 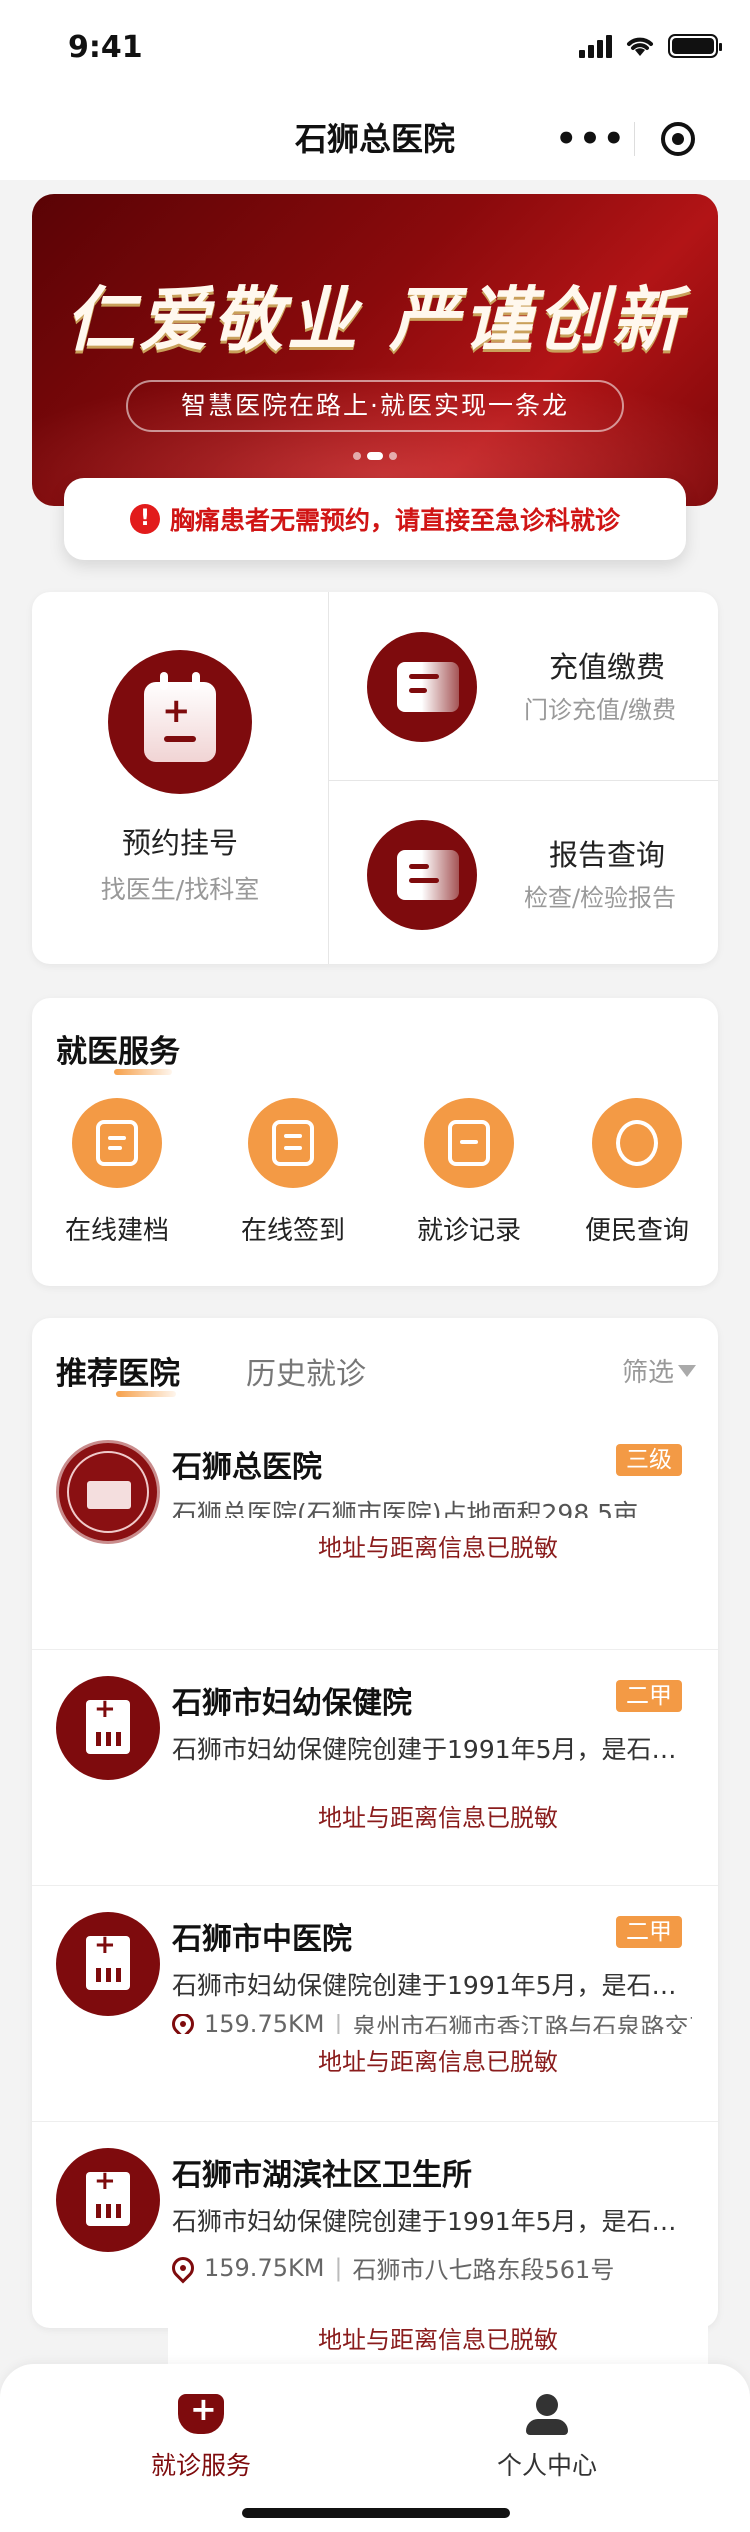 I want to click on mini-program-capsule: •••, so click(x=635, y=139).